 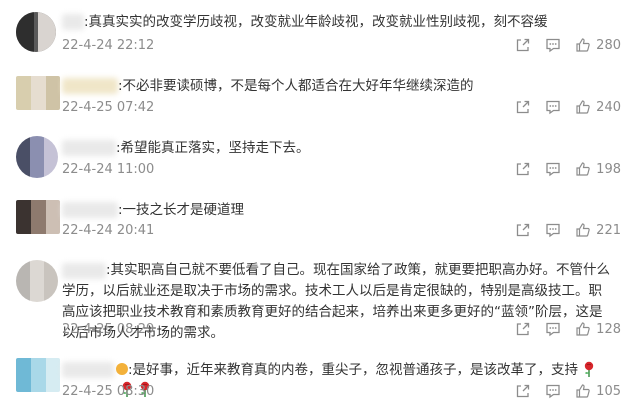 I want to click on comment-text: :希望能真正落实，坚持走下去。, so click(x=213, y=148).